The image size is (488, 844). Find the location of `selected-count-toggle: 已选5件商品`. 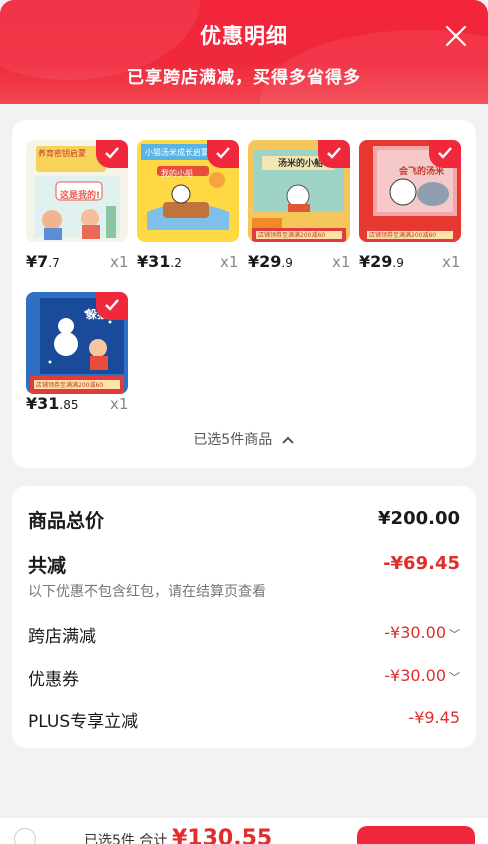

selected-count-toggle: 已选5件商品 is located at coordinates (244, 439).